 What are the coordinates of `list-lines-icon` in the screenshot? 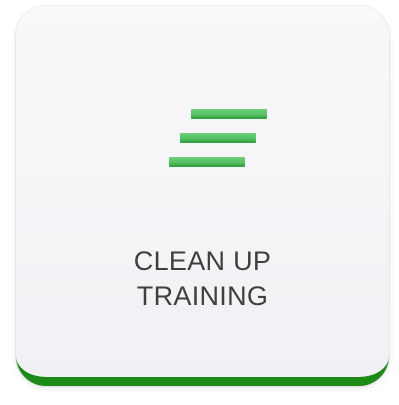 It's located at (216, 140).